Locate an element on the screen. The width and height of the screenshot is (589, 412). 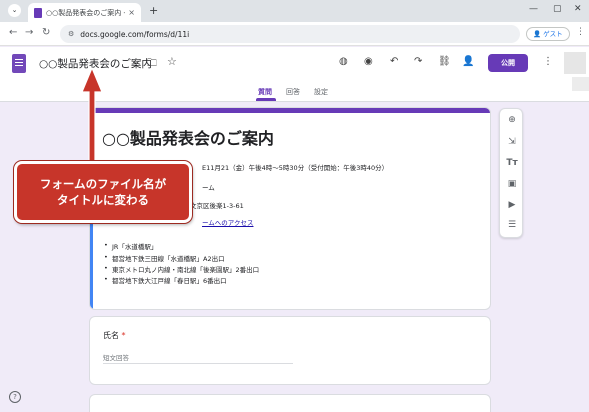
callout-line-2: タイトルに変わる is located at coordinates (103, 200).